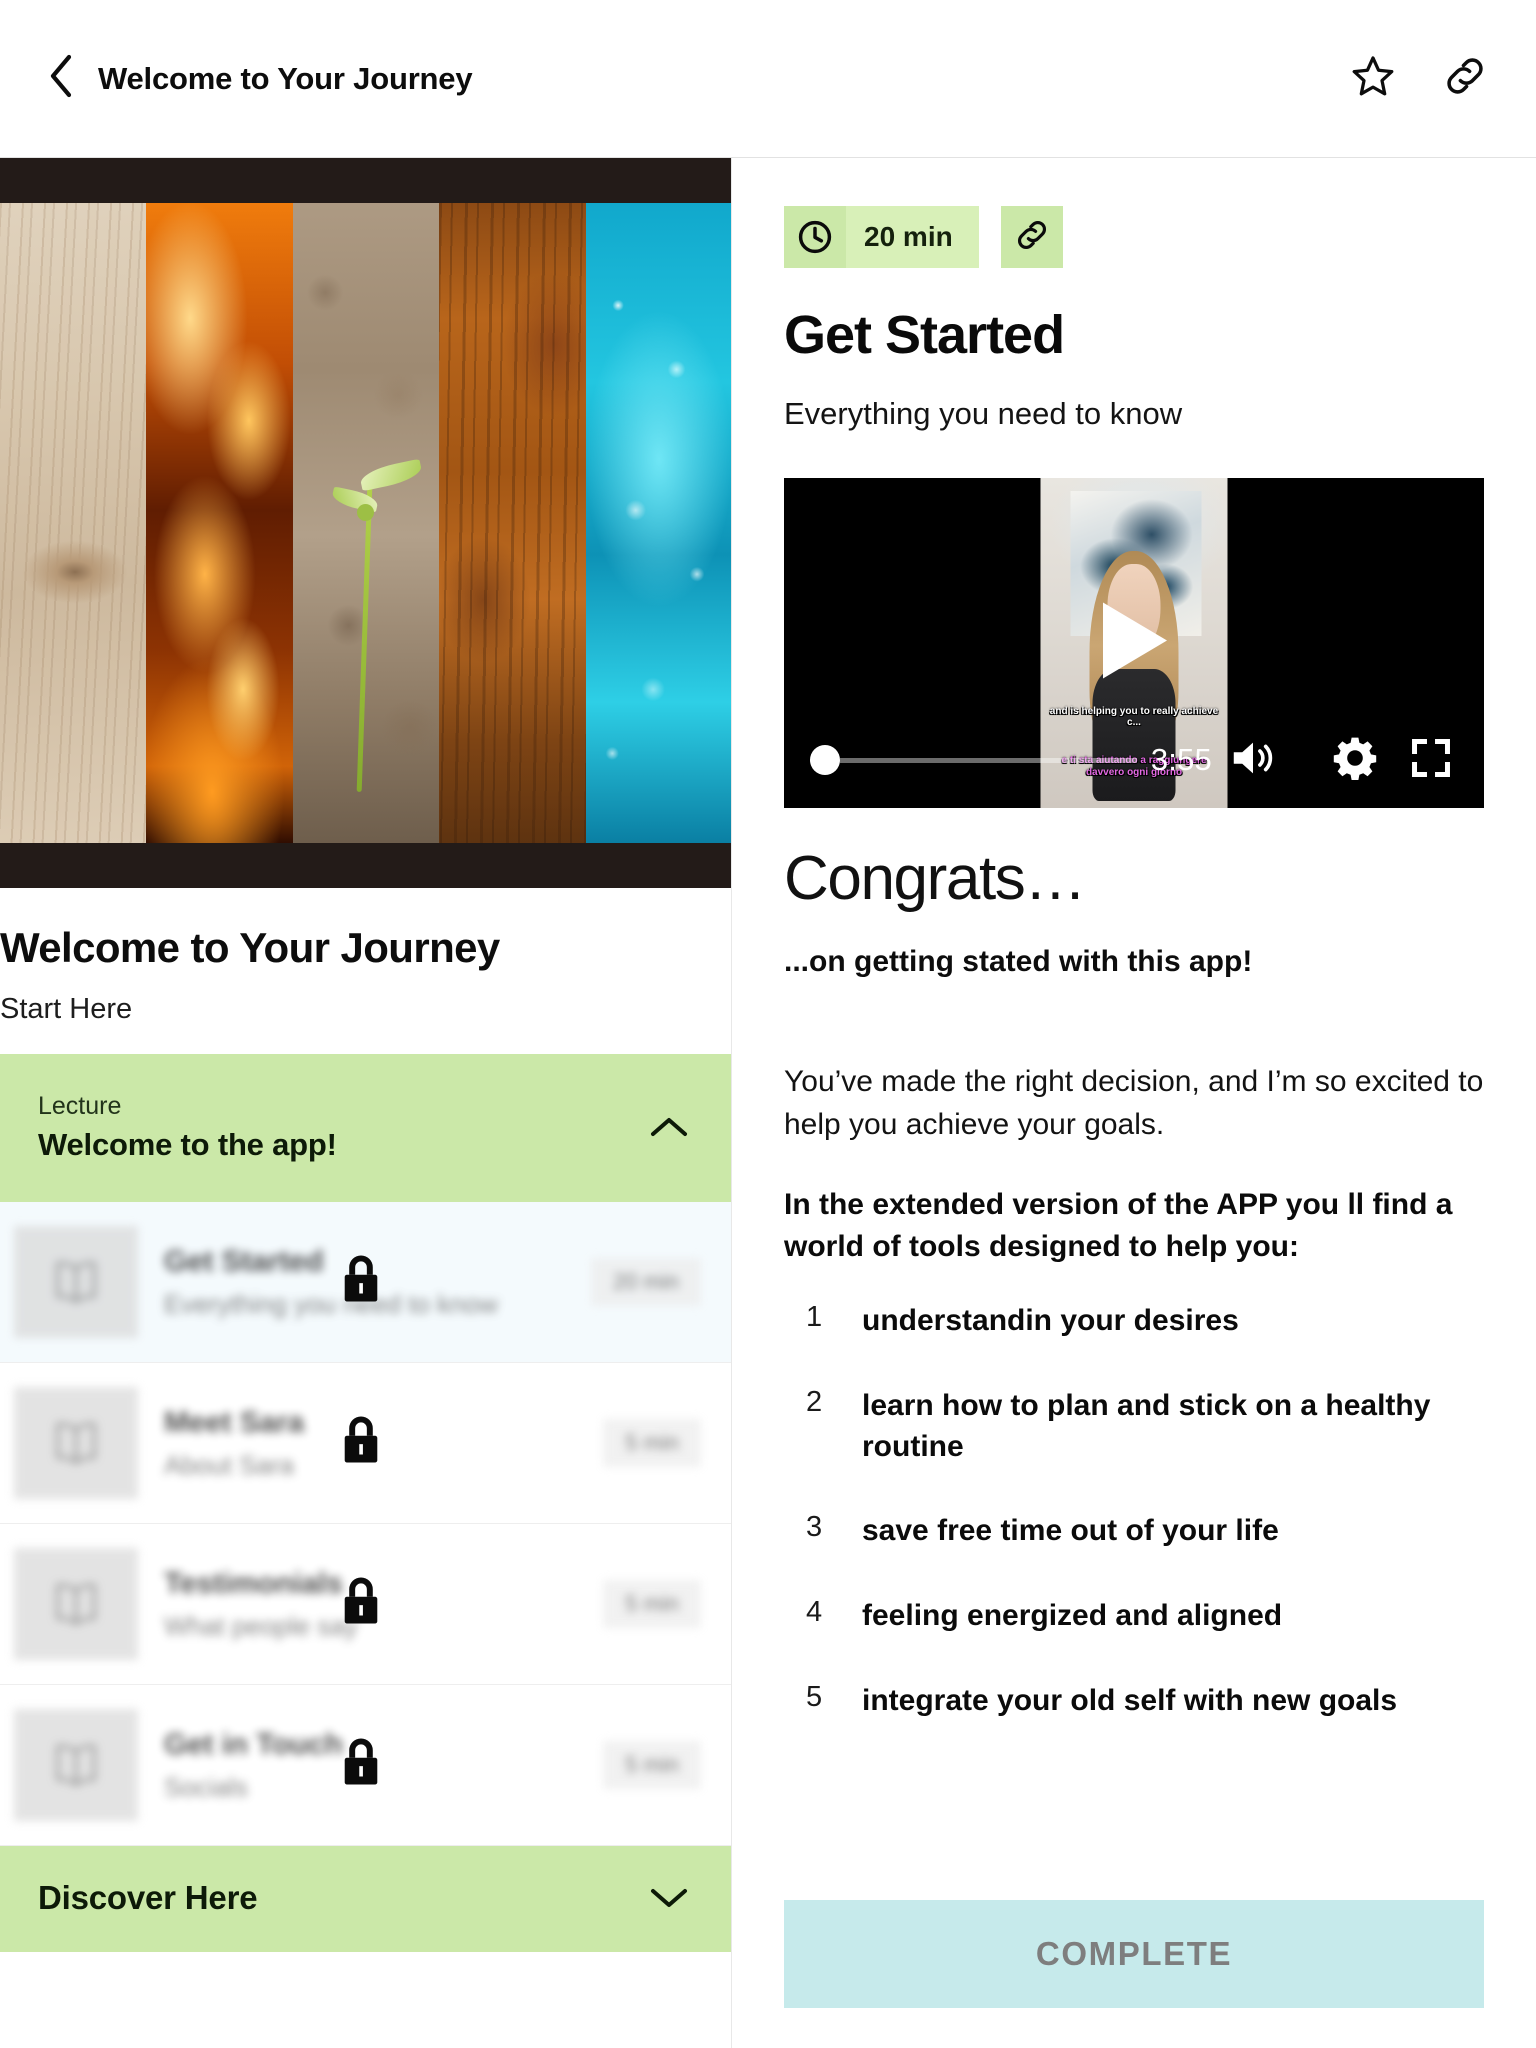 This screenshot has height=2048, width=1536. I want to click on course-title: Welcome to Your Journey, so click(250, 947).